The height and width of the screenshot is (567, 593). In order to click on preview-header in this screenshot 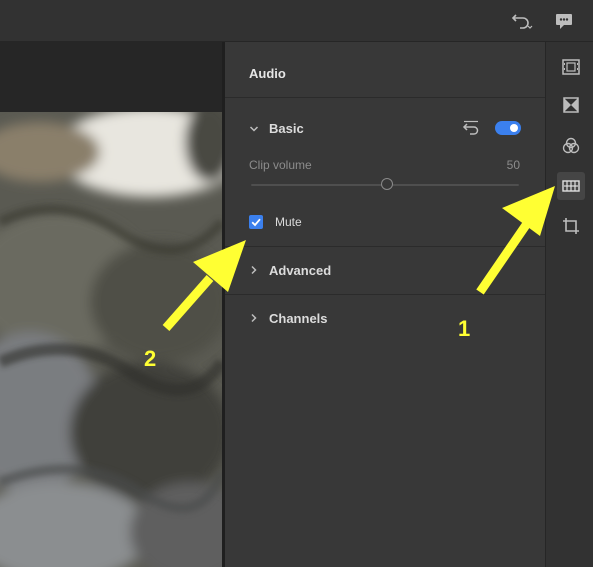, I will do `click(111, 77)`.